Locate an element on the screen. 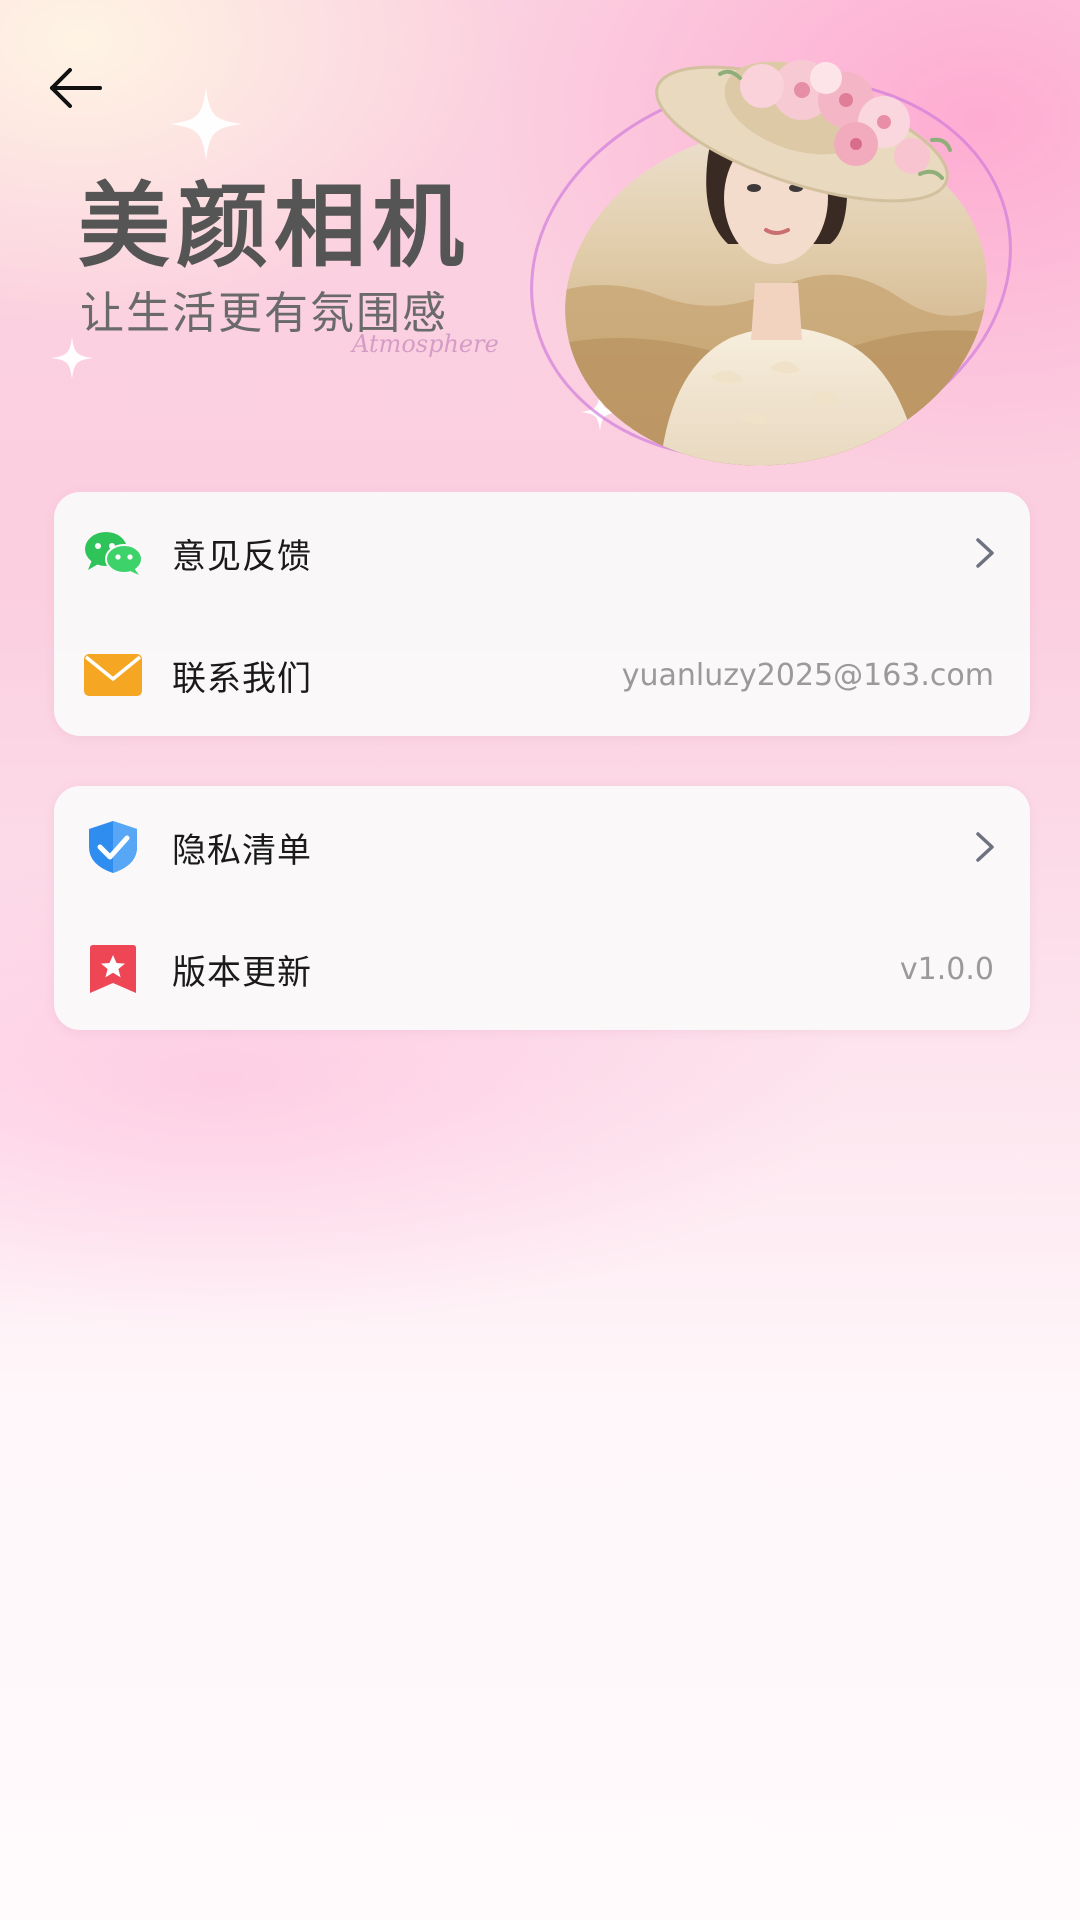  bookmark-star-icon is located at coordinates (113, 969).